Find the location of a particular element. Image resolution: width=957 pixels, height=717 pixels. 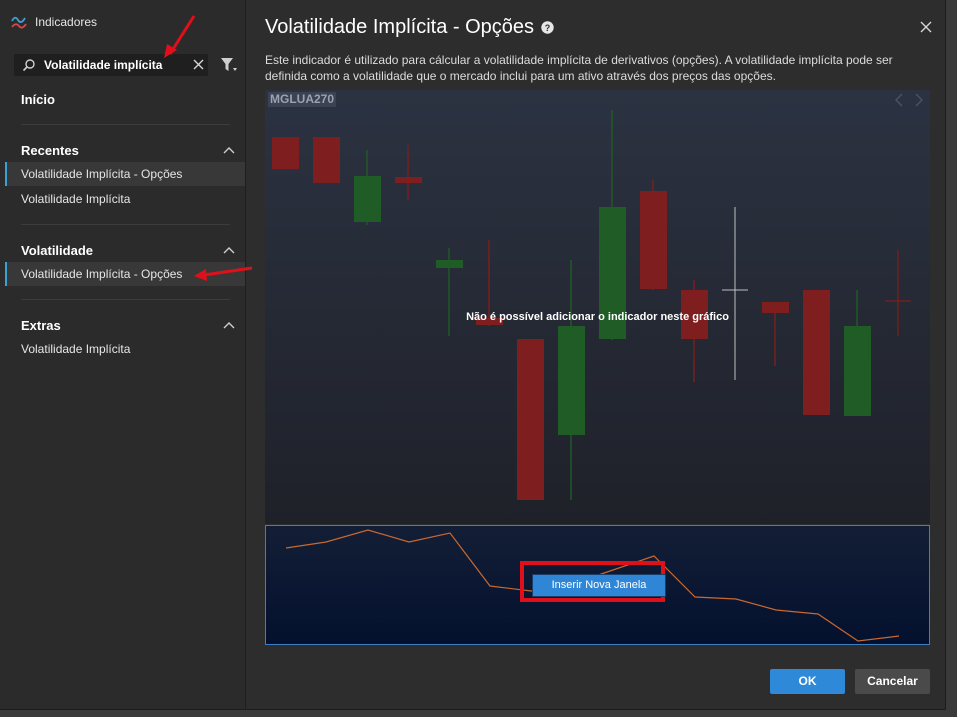

nav-home: Início is located at coordinates (38, 99).